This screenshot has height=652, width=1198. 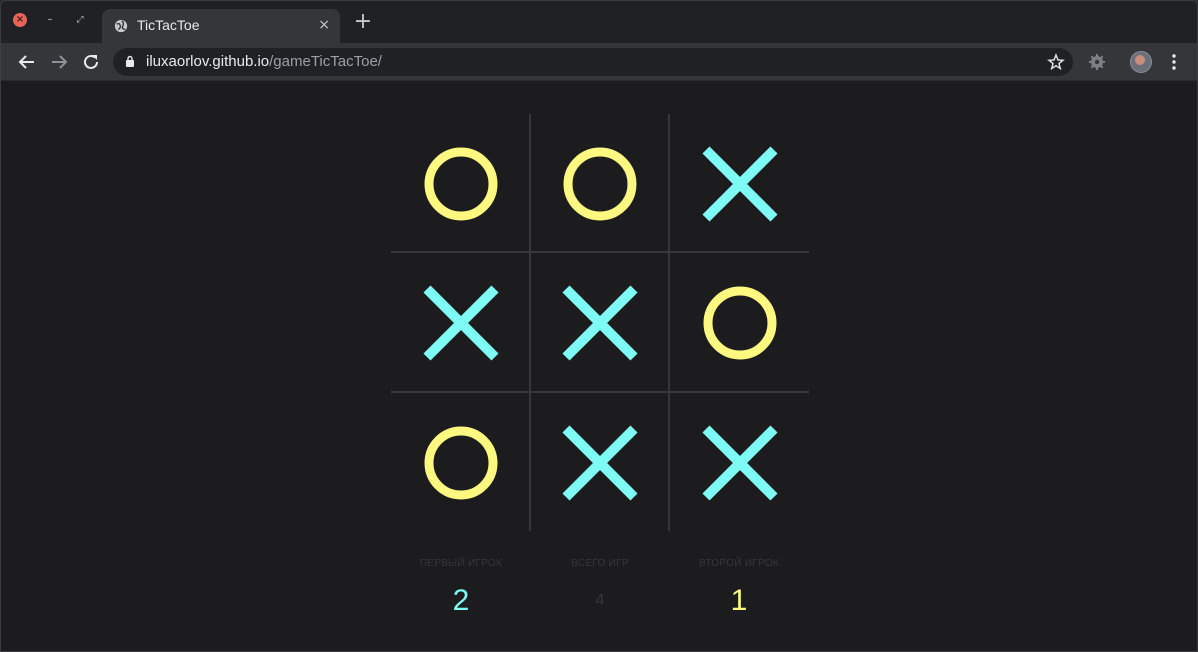 What do you see at coordinates (1174, 62) in the screenshot?
I see `kebab-menu-icon` at bounding box center [1174, 62].